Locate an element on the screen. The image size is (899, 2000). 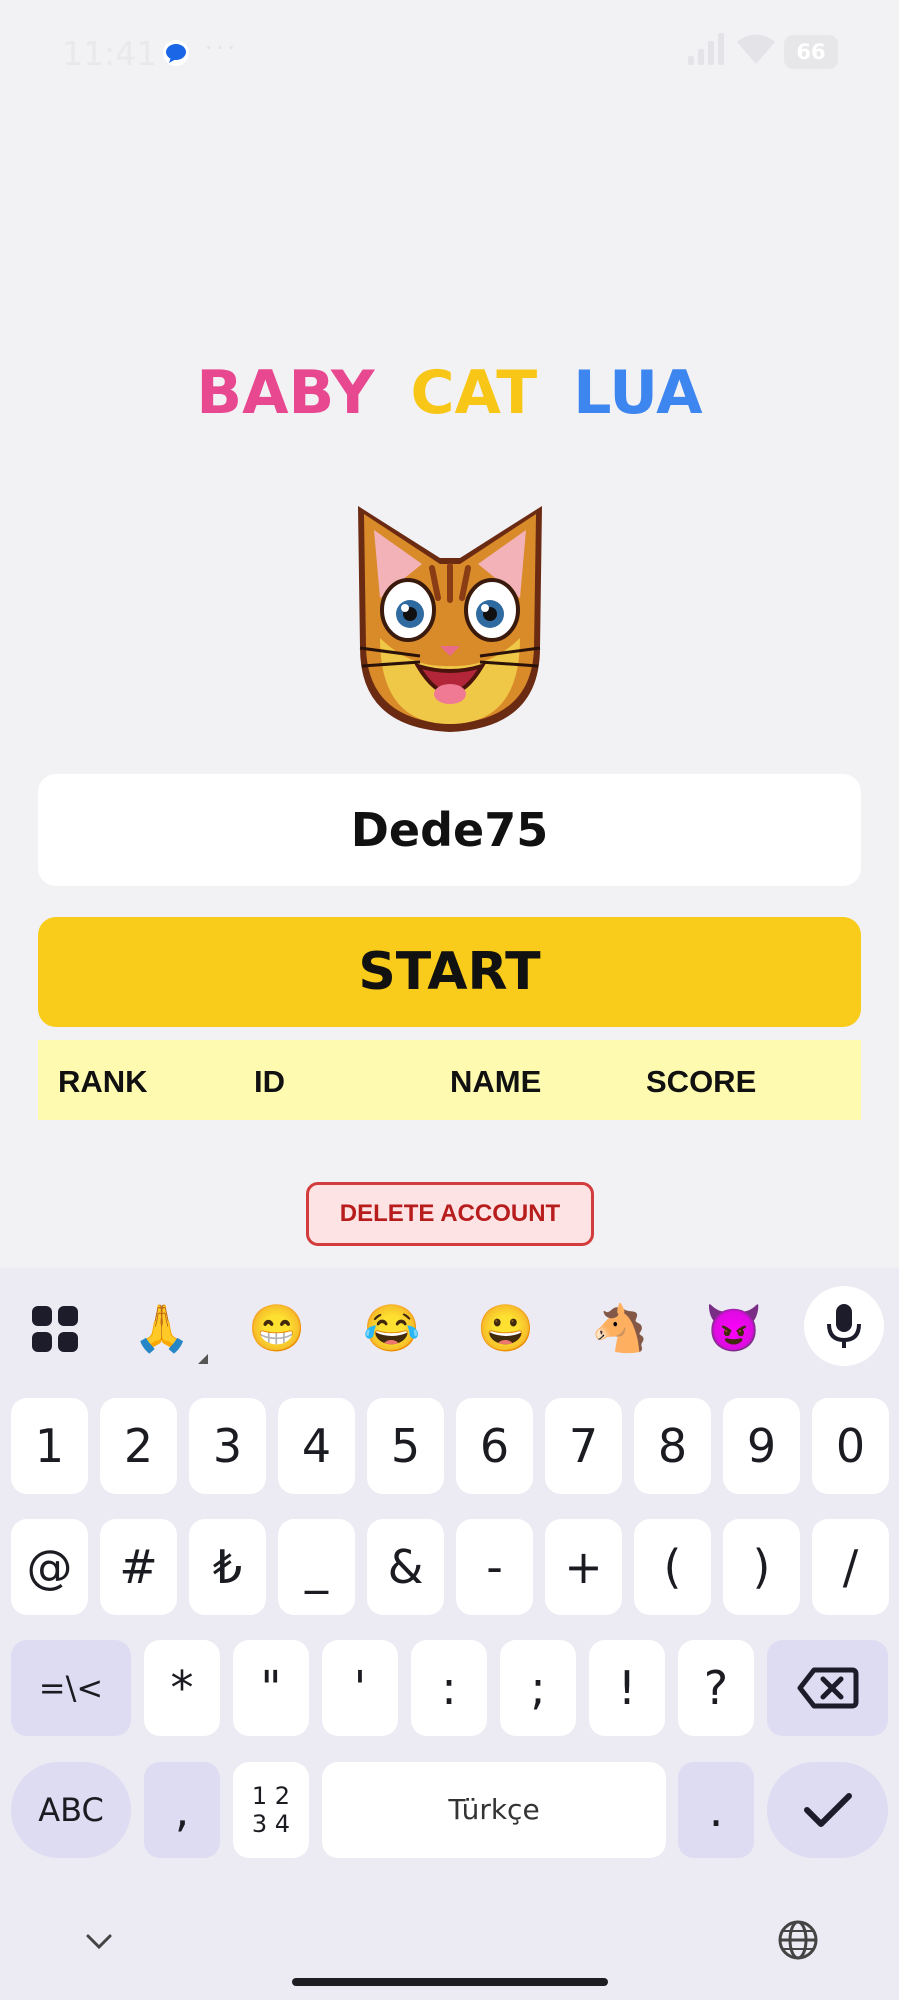
header-id: ID is located at coordinates (269, 1081).